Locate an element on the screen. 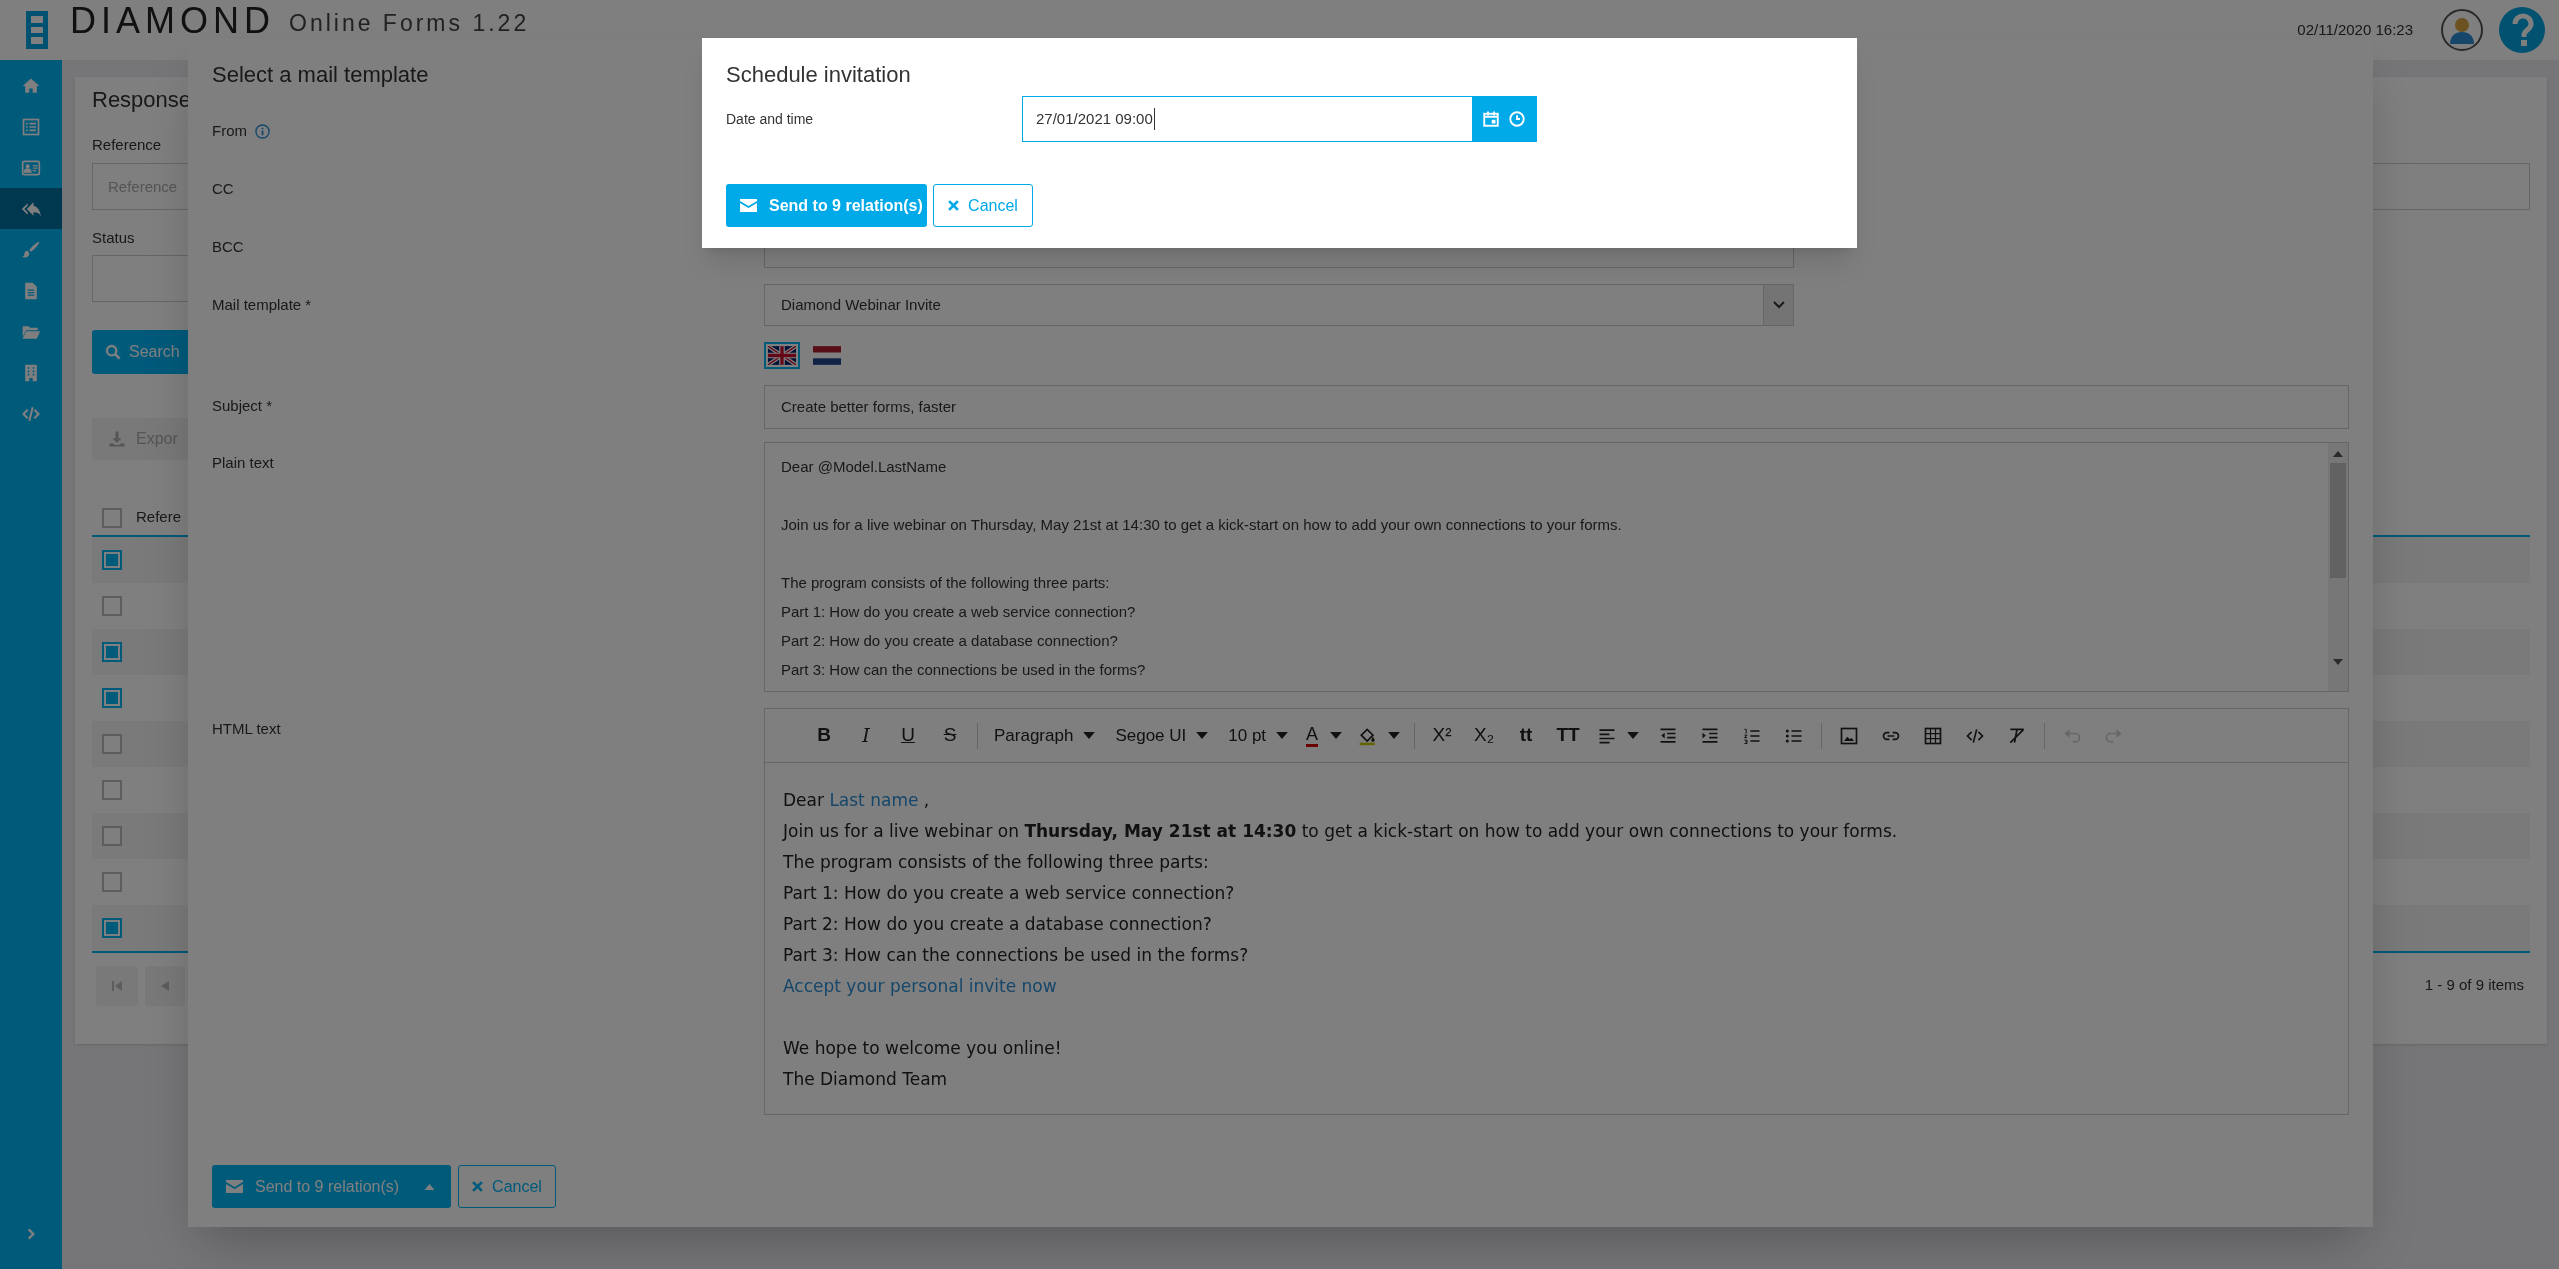 The image size is (2559, 1269). dialog-title: Schedule invitation is located at coordinates (819, 75).